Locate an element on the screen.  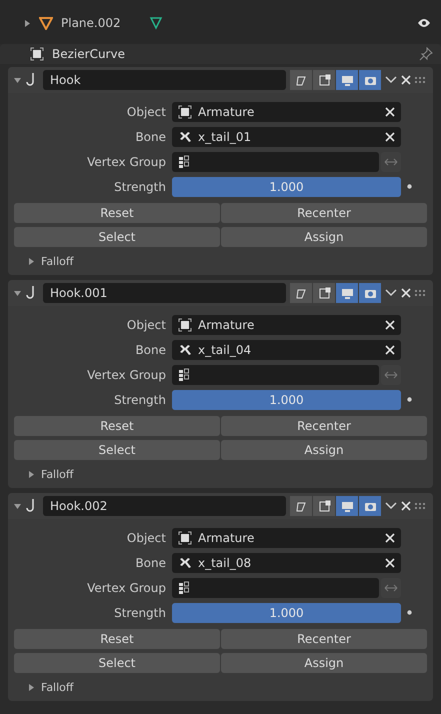
eye-icon is located at coordinates (424, 23).